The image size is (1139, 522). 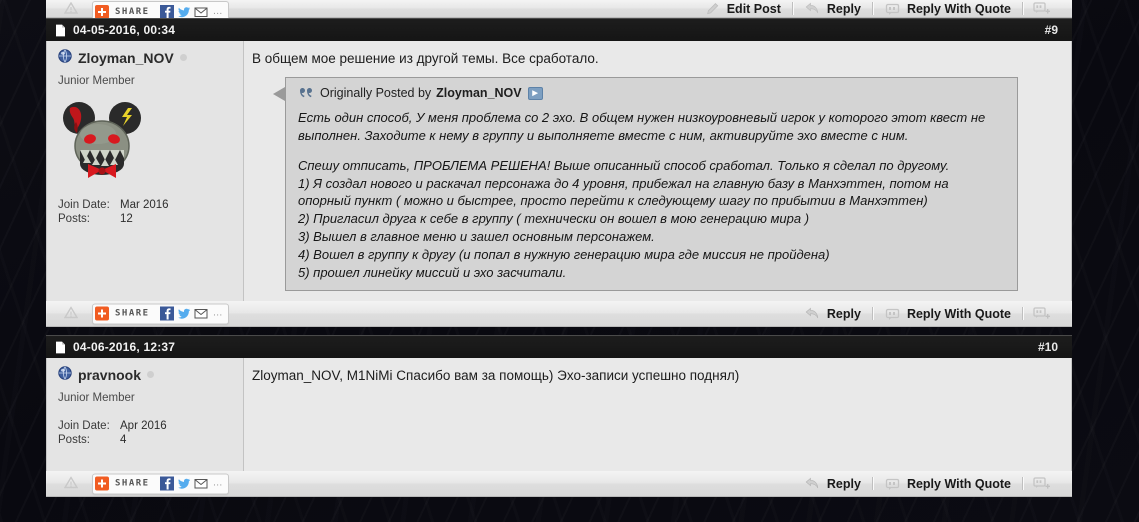 What do you see at coordinates (743, 8) in the screenshot?
I see `edit-post-button: Edit Post` at bounding box center [743, 8].